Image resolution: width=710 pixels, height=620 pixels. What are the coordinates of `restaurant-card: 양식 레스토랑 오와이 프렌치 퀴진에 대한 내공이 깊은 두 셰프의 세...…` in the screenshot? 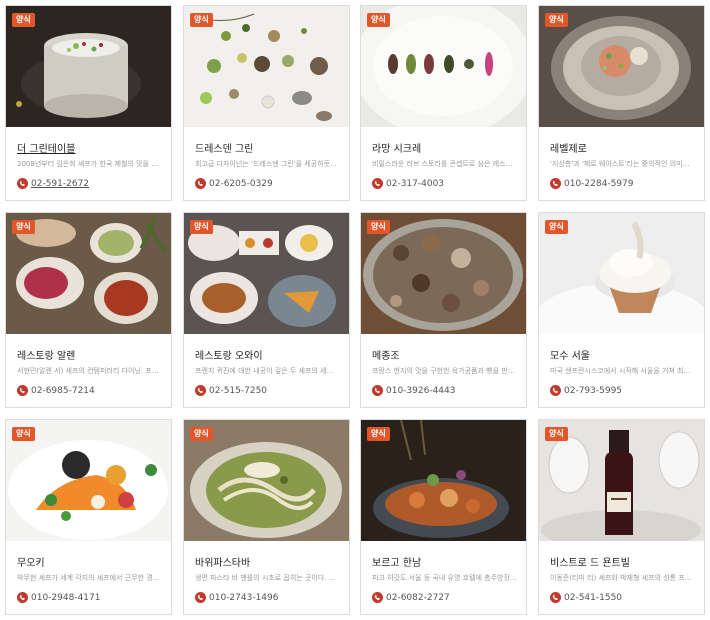 It's located at (266, 310).